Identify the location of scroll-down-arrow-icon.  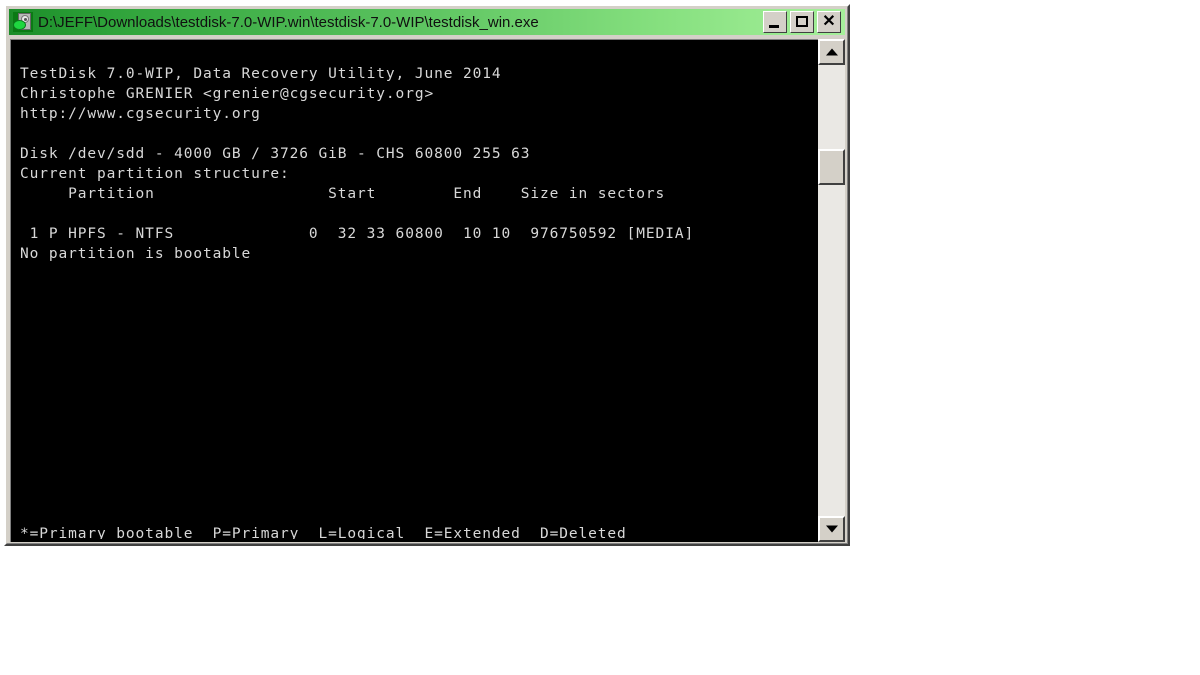
(831, 529).